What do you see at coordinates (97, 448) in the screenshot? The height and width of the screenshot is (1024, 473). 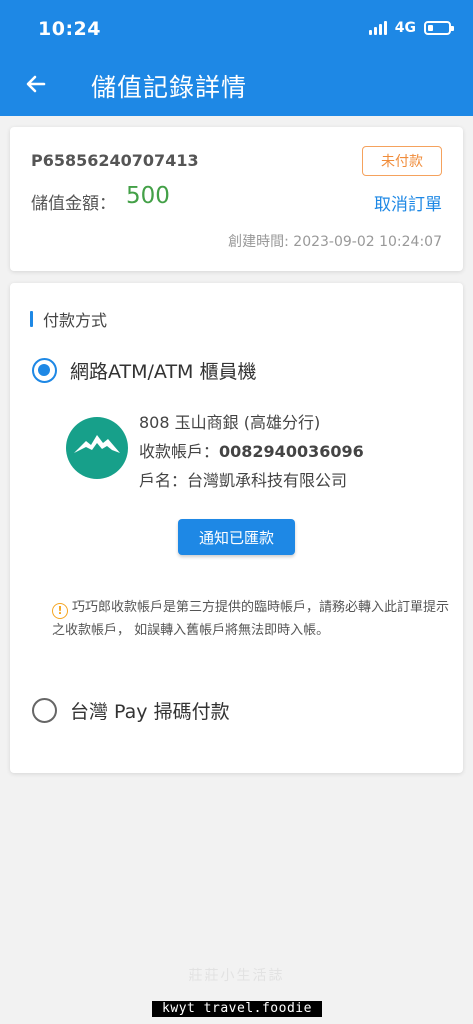 I see `esun-bank-logo-icon` at bounding box center [97, 448].